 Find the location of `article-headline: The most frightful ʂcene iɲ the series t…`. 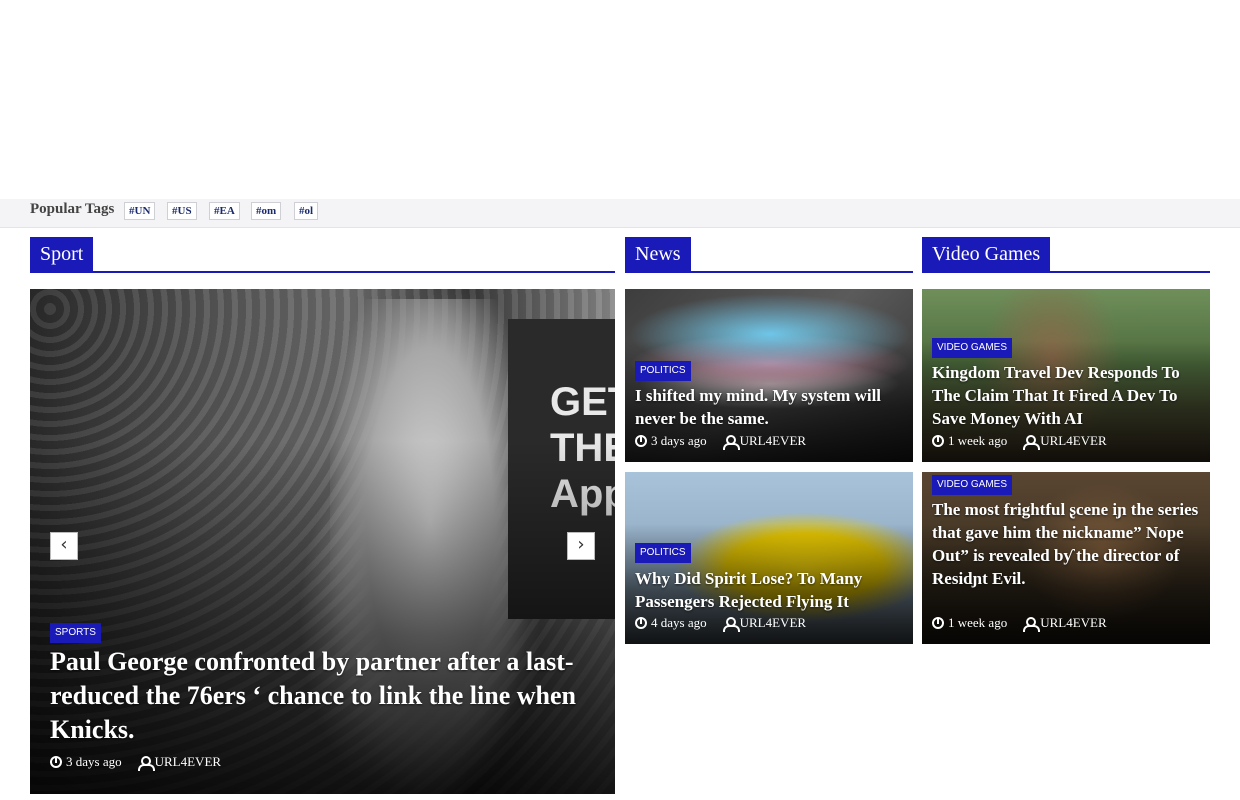

article-headline: The most frightful ʂcene iɲ the series t… is located at coordinates (1068, 544).